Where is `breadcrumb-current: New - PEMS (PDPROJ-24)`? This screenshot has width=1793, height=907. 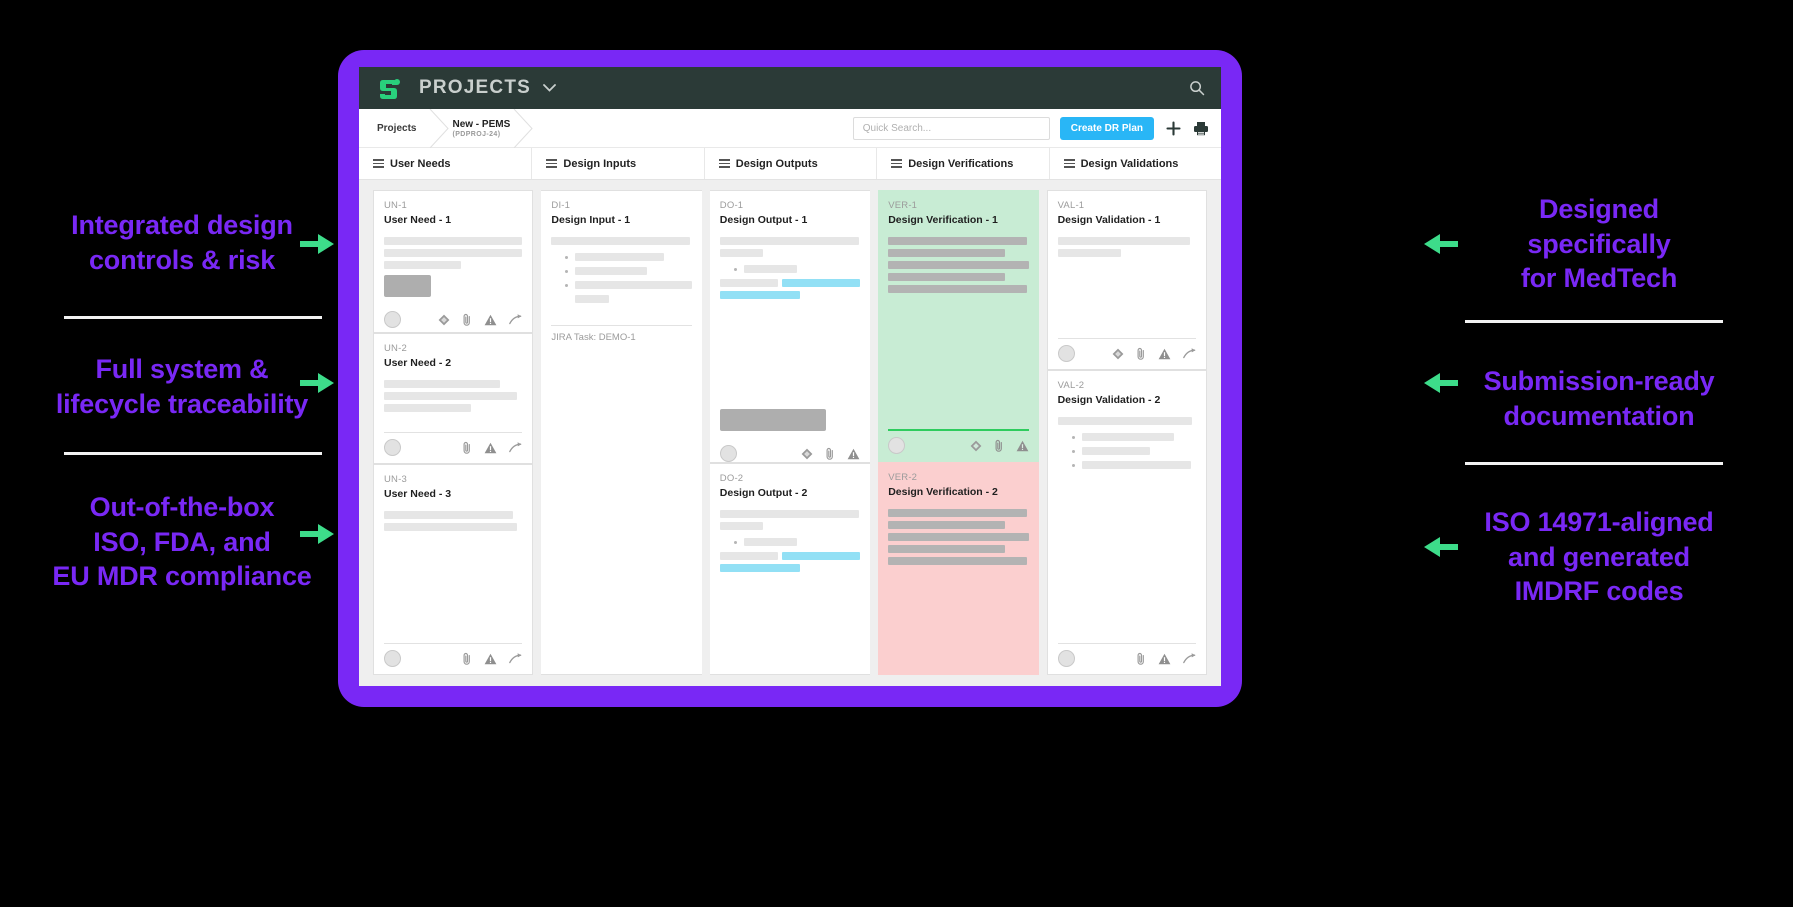 breadcrumb-current: New - PEMS (PDPROJ-24) is located at coordinates (481, 128).